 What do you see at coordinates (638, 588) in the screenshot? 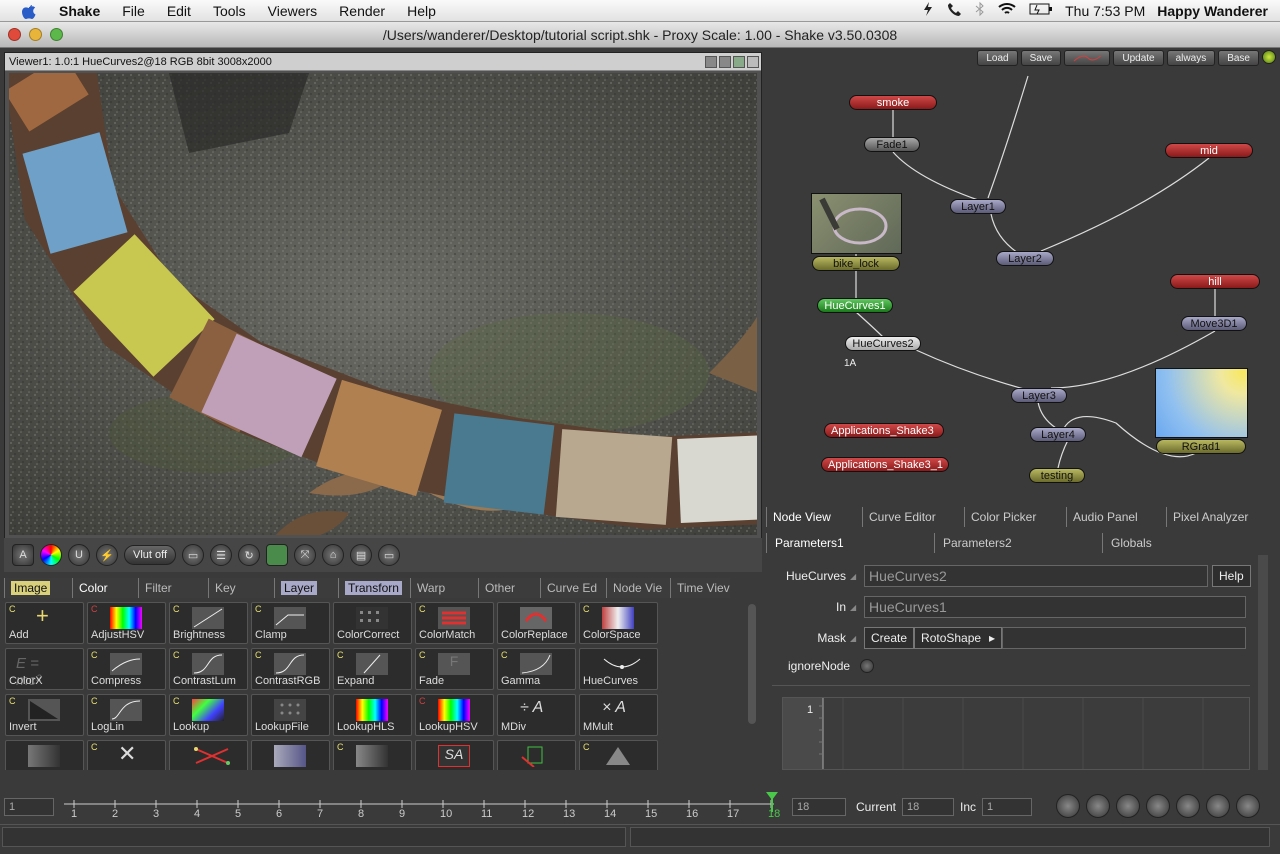
I see `tab-node-view: Node Vie` at bounding box center [638, 588].